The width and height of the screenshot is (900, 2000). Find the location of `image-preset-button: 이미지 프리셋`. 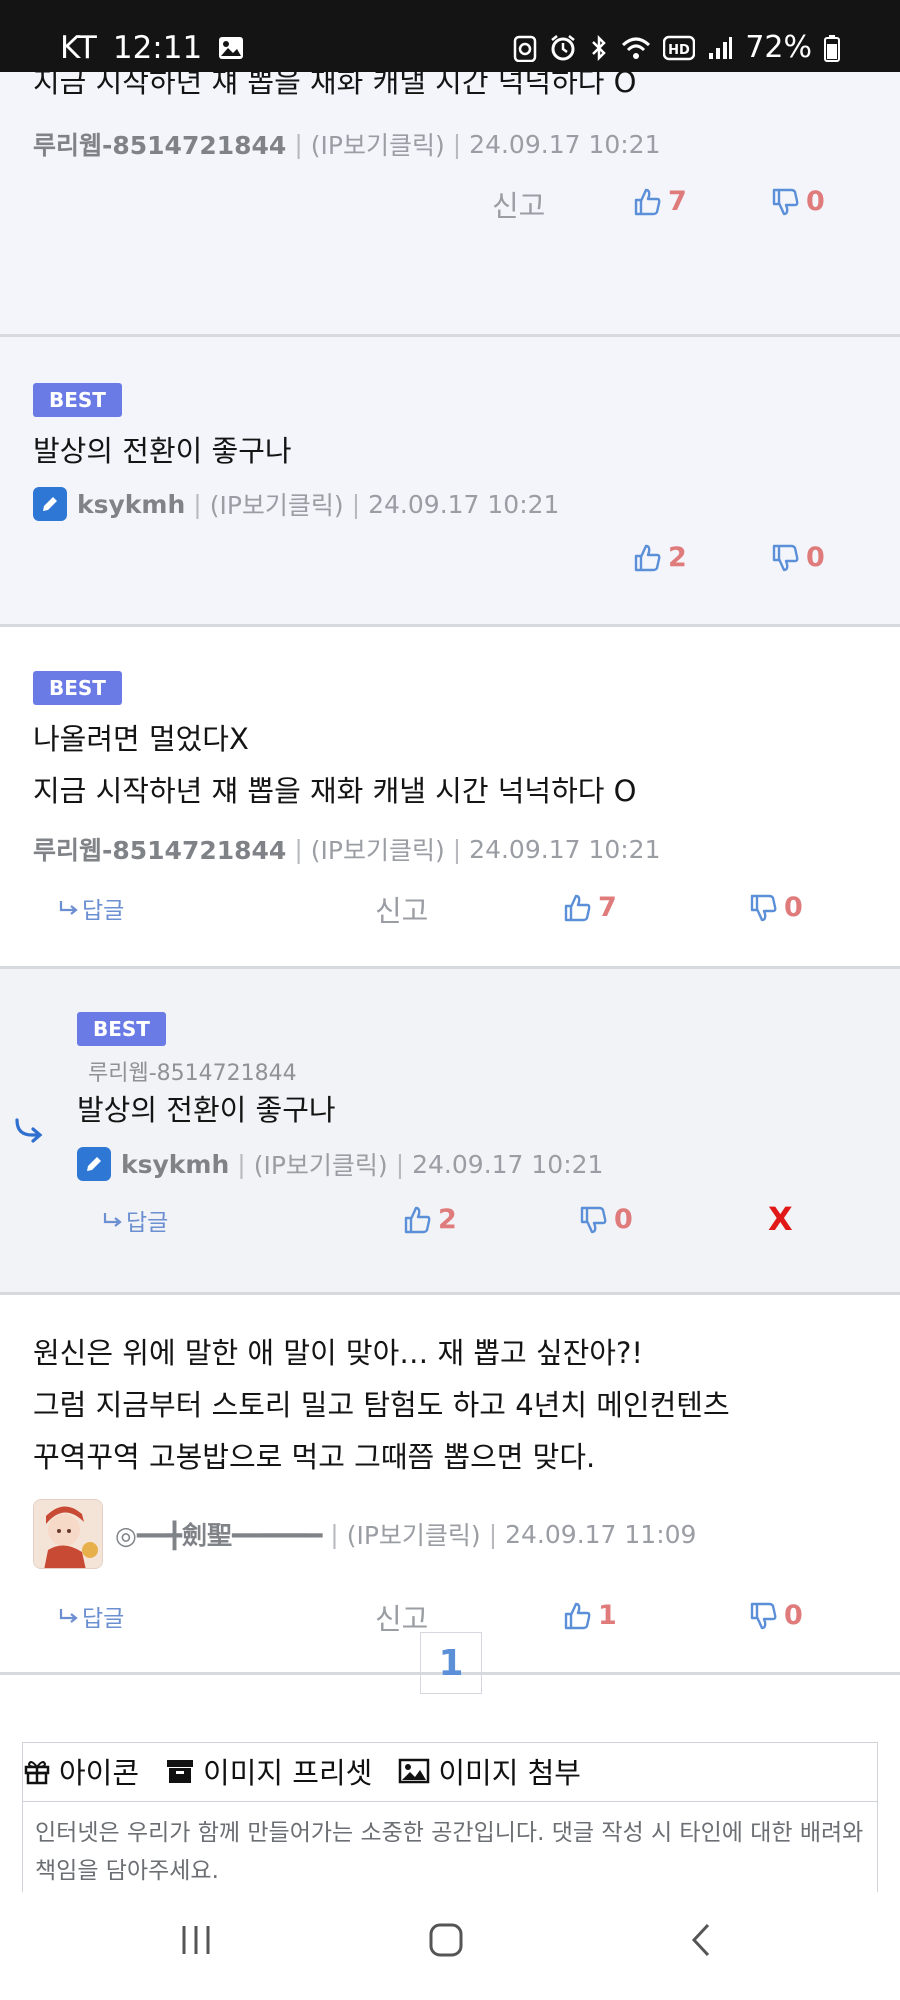

image-preset-button: 이미지 프리셋 is located at coordinates (268, 1771).